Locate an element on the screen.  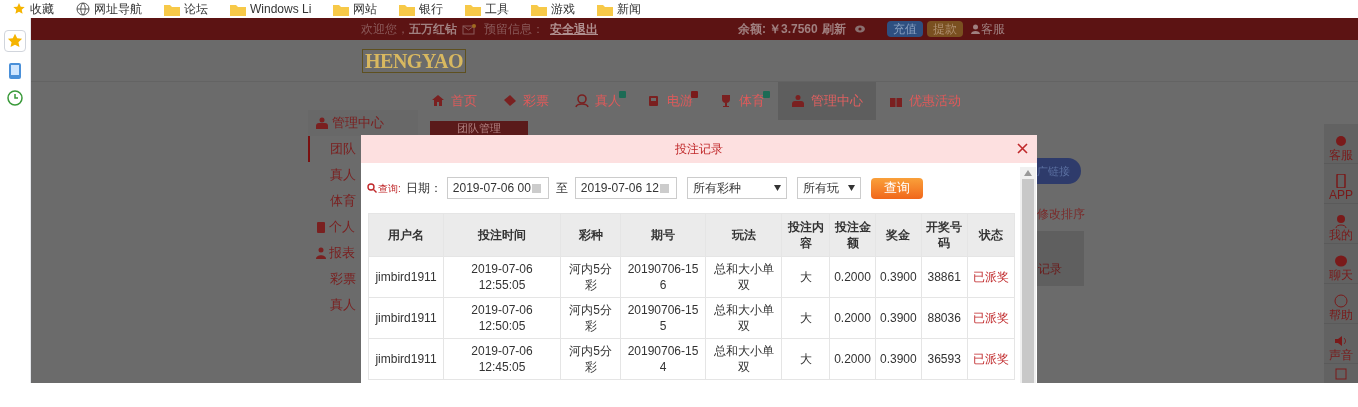
to-label: 至 is located at coordinates (561, 188).